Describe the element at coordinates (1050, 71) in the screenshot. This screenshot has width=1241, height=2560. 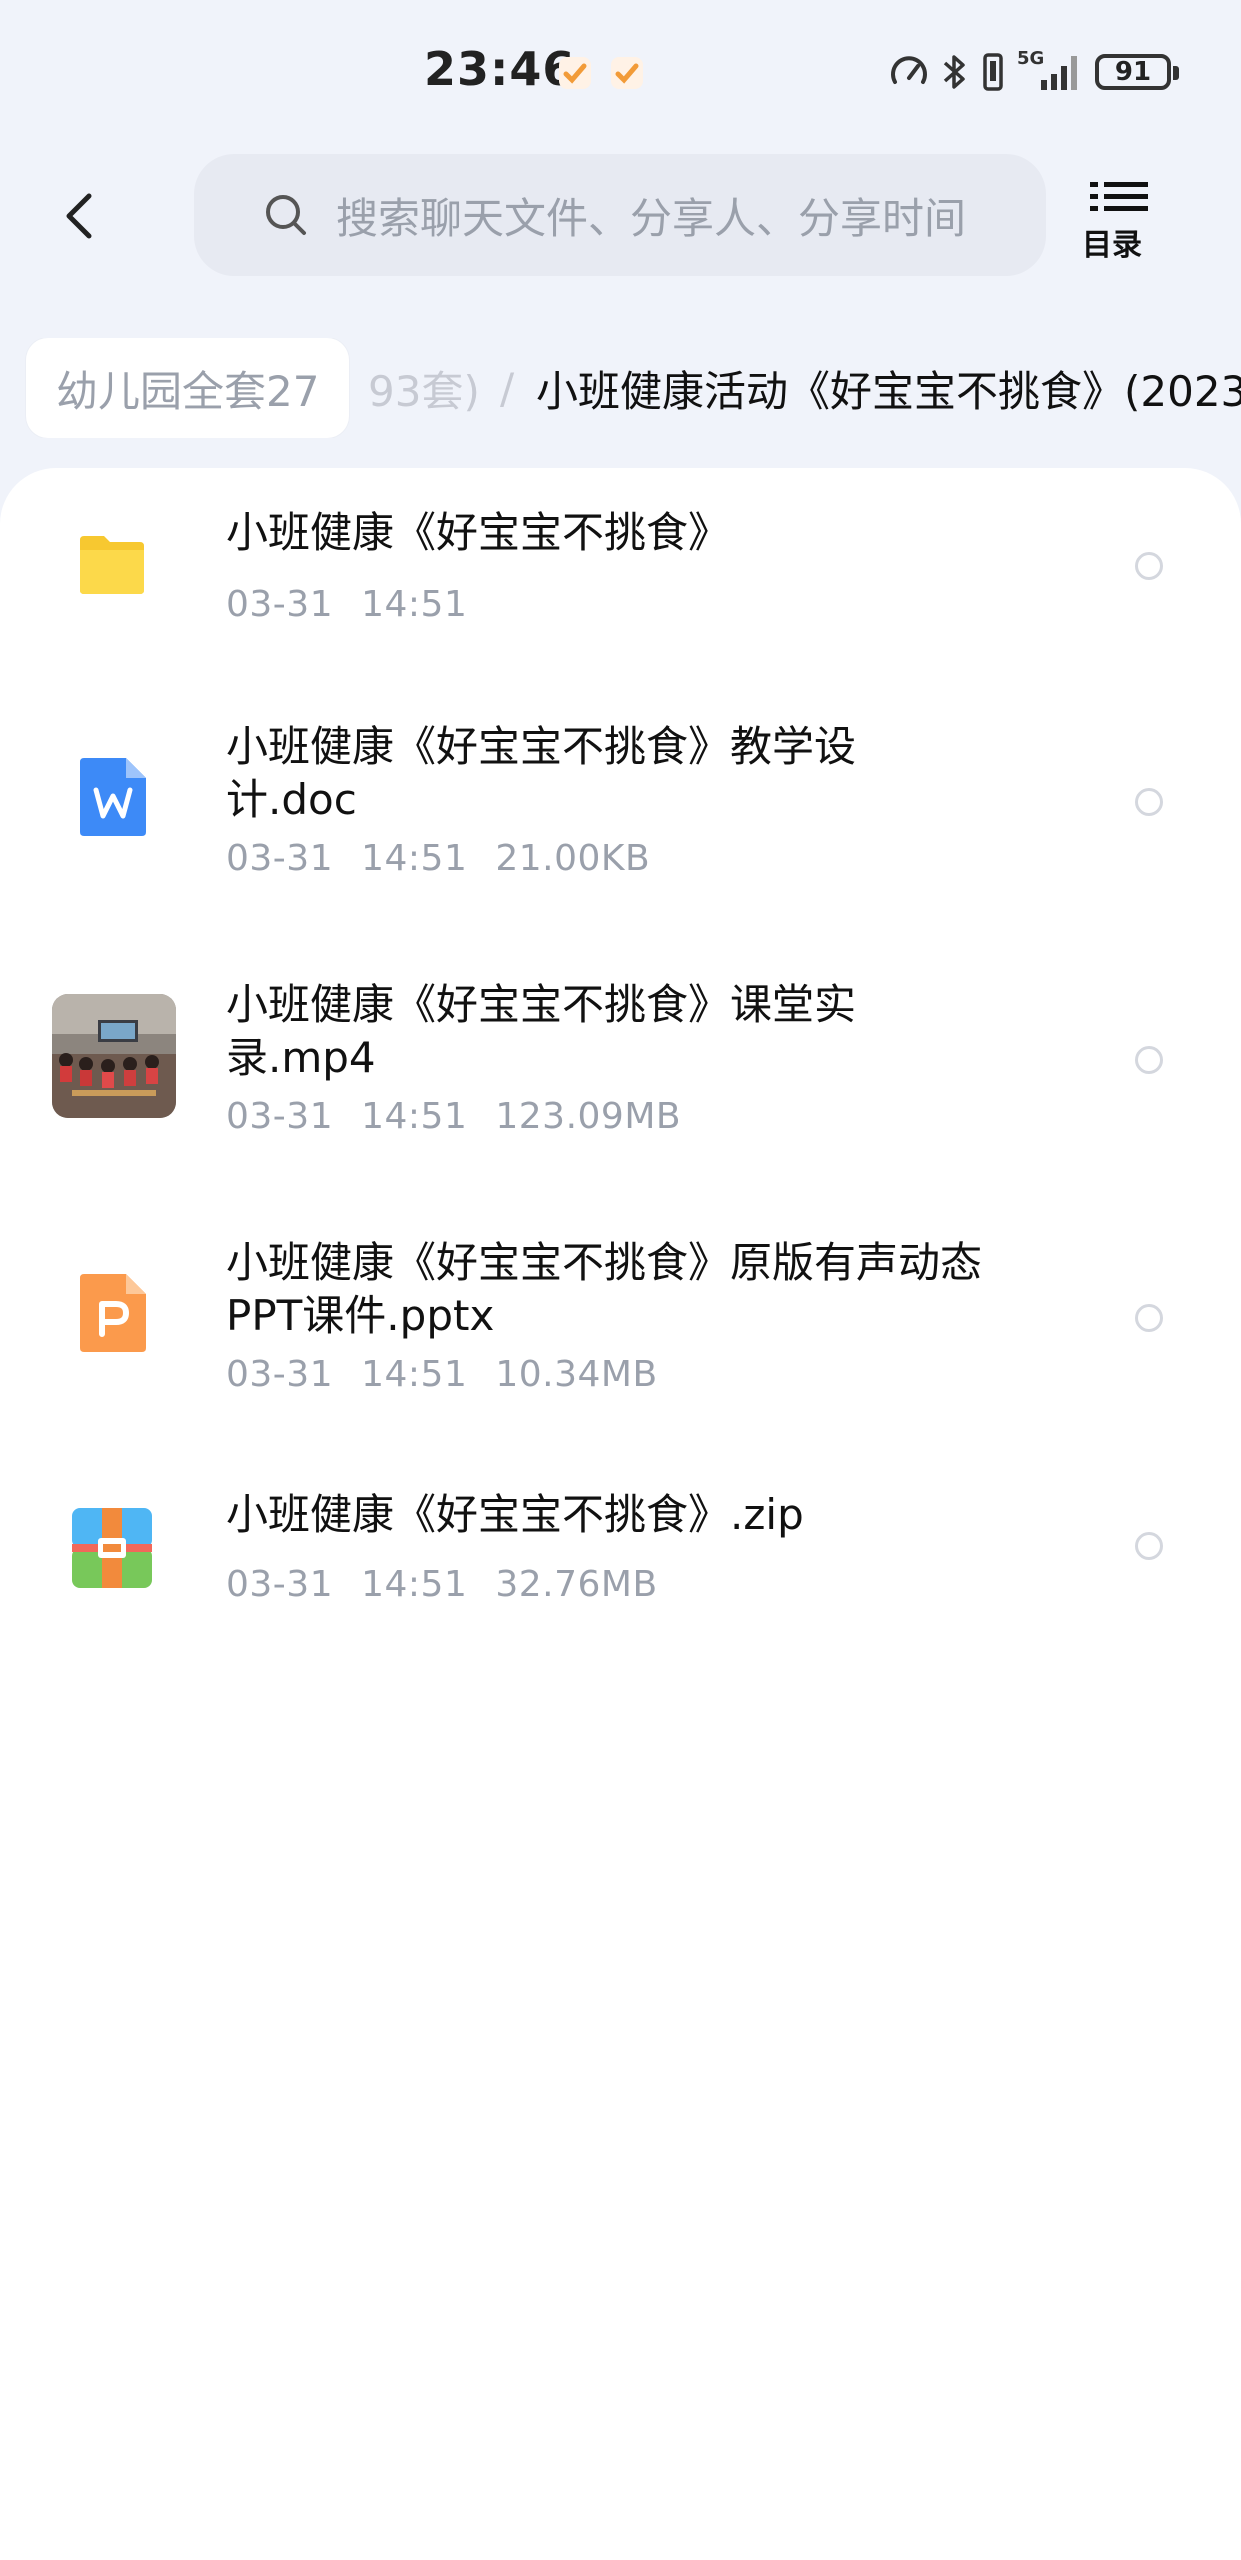
I see `cell-signal-icon: 5G` at that location.